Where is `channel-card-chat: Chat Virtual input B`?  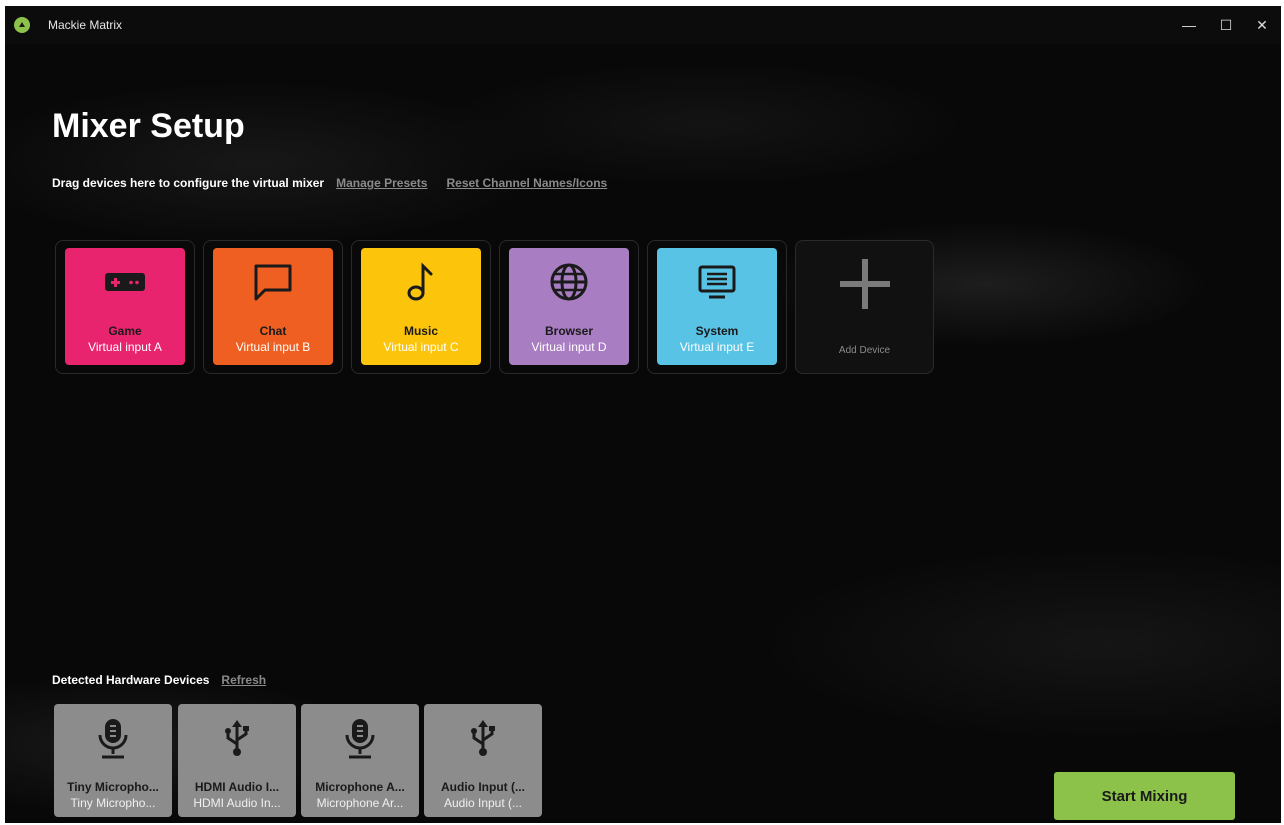 channel-card-chat: Chat Virtual input B is located at coordinates (273, 306).